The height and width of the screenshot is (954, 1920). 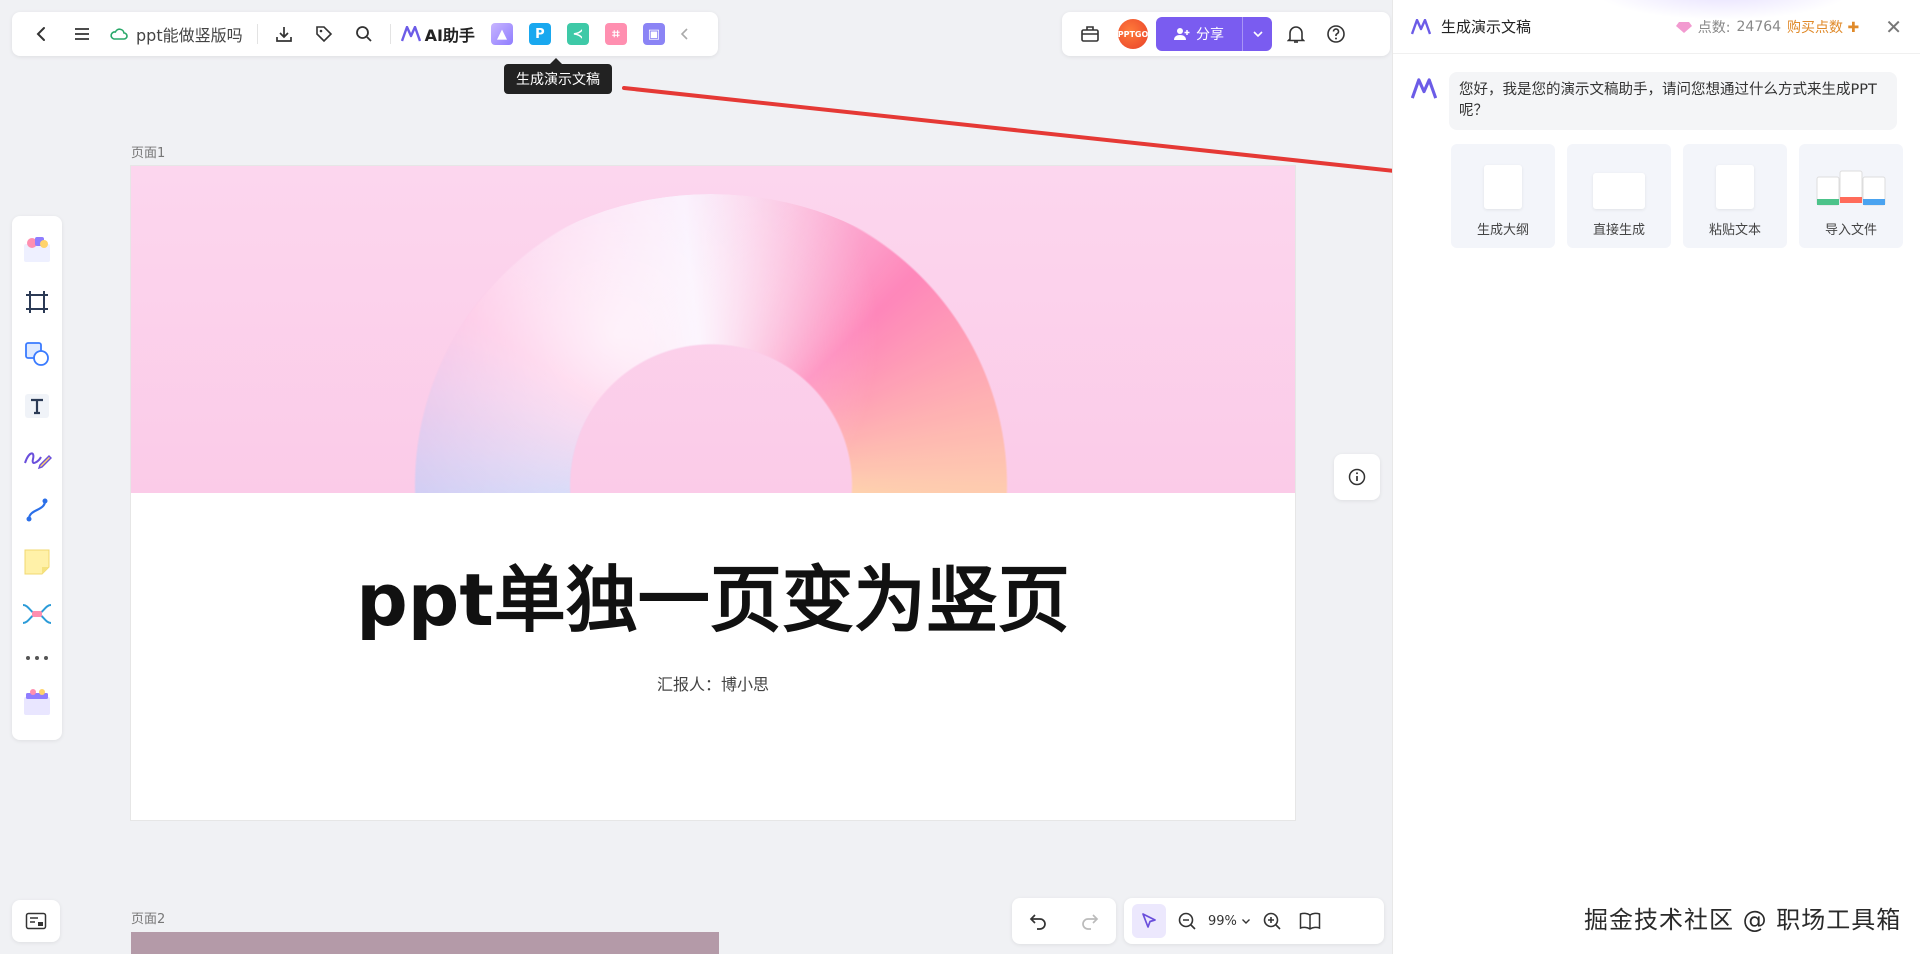 What do you see at coordinates (148, 919) in the screenshot?
I see `page-label: 页面2` at bounding box center [148, 919].